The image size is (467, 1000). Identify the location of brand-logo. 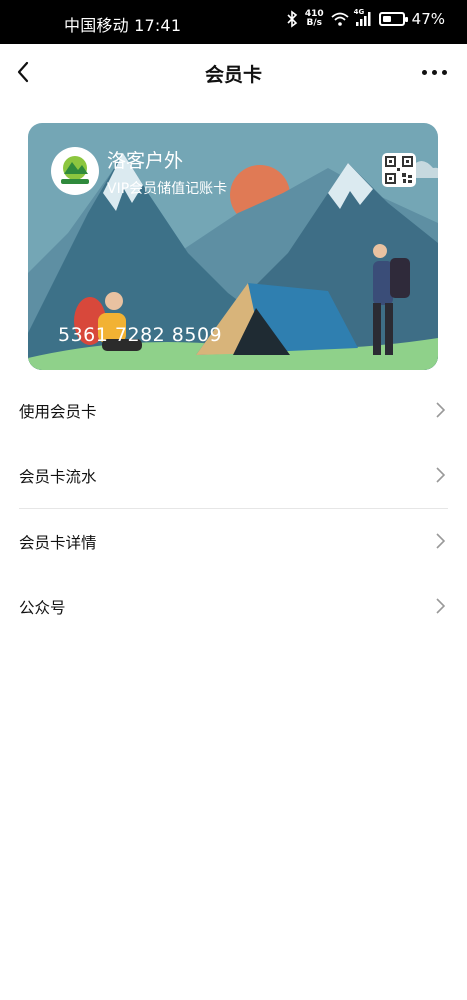
(75, 171).